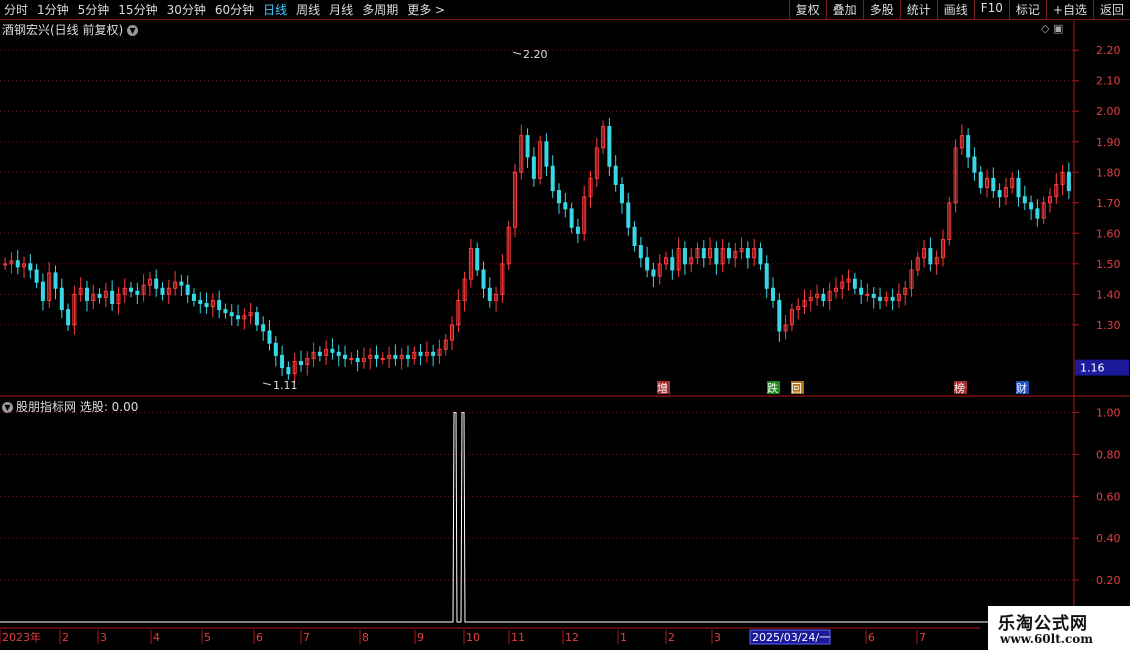 This screenshot has width=1130, height=650. What do you see at coordinates (1108, 111) in the screenshot?
I see `y-tick-label: 2.00` at bounding box center [1108, 111].